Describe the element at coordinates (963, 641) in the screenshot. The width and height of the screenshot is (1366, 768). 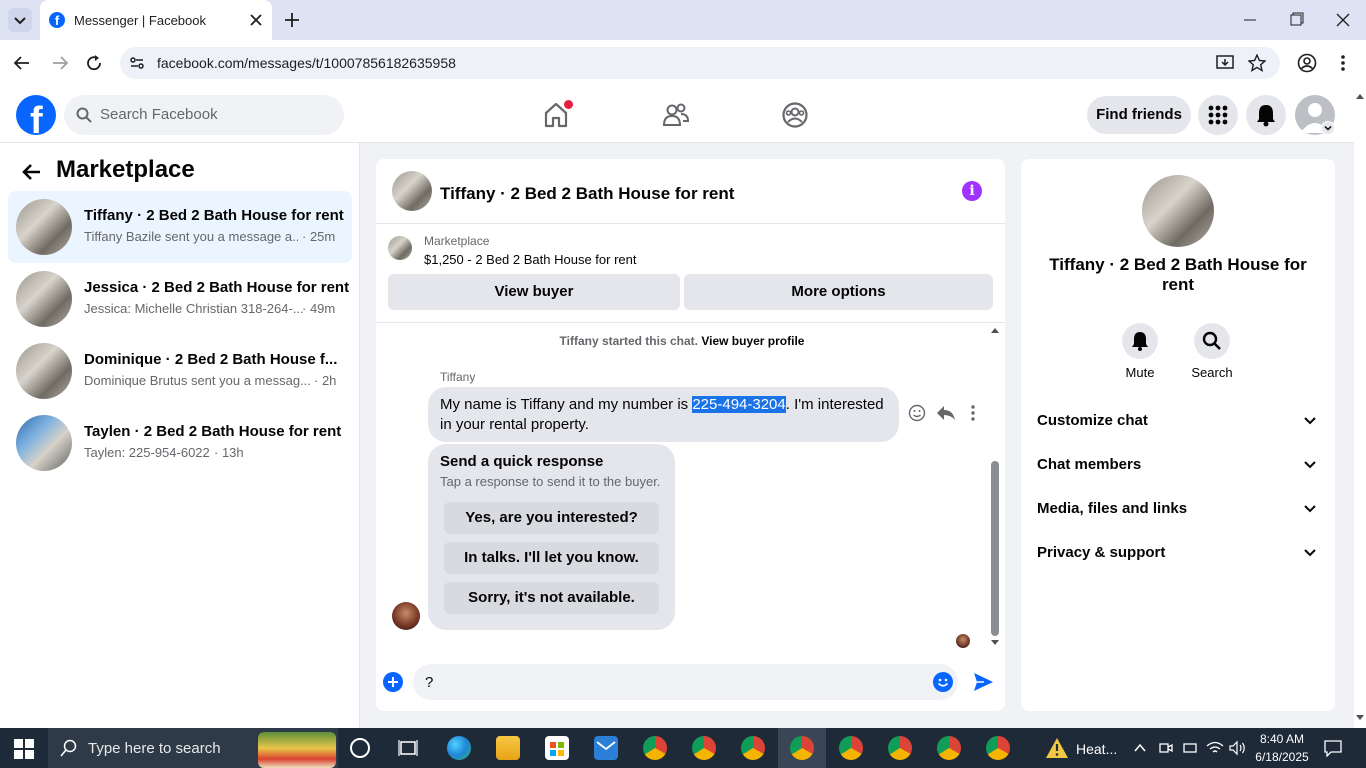
I see `seen-avatar` at that location.